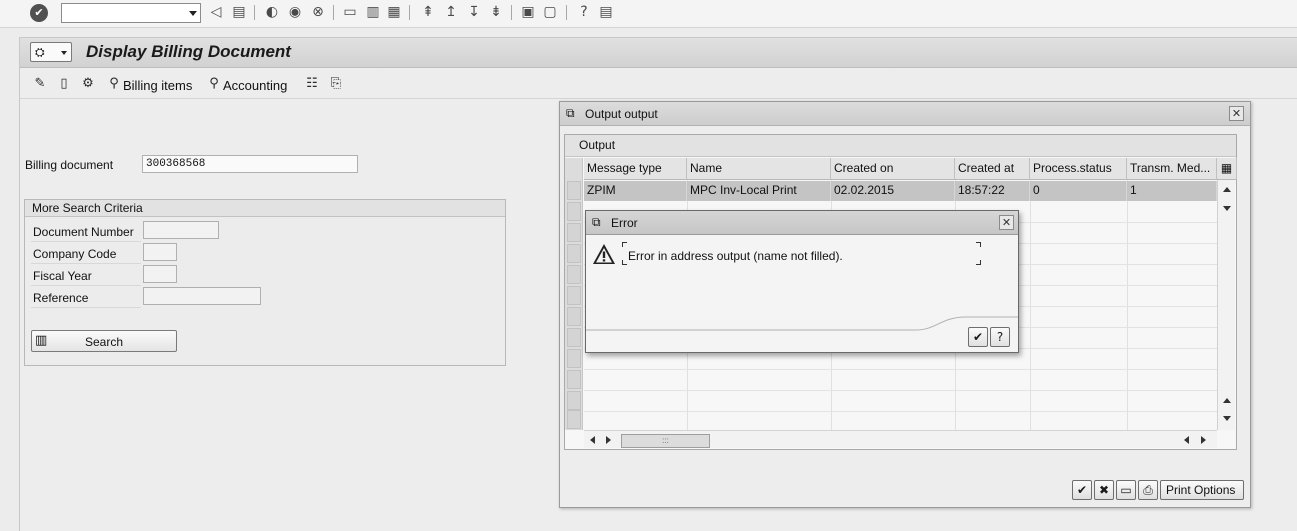  I want to click on search-button: ▥ Search, so click(104, 341).